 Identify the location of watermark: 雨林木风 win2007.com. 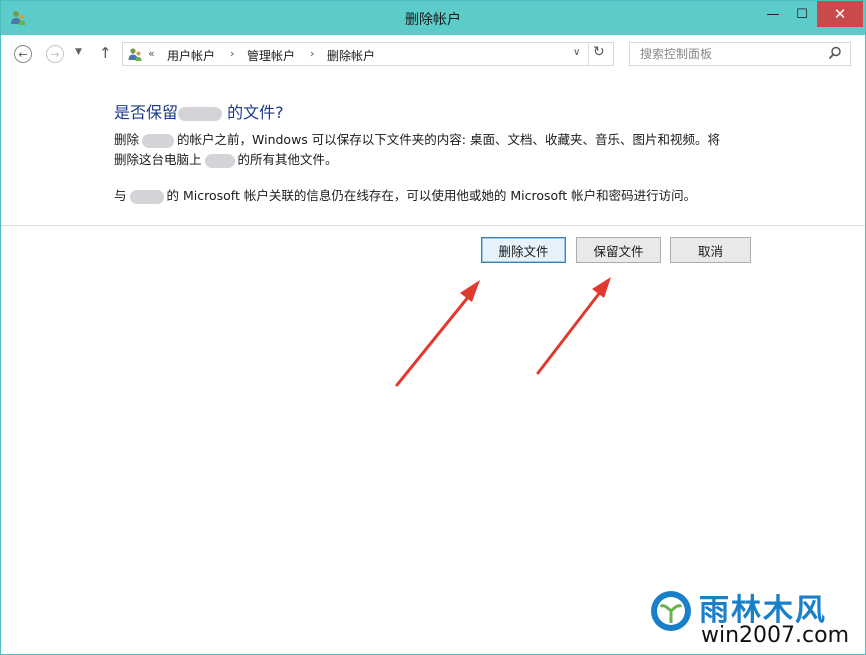
(754, 616).